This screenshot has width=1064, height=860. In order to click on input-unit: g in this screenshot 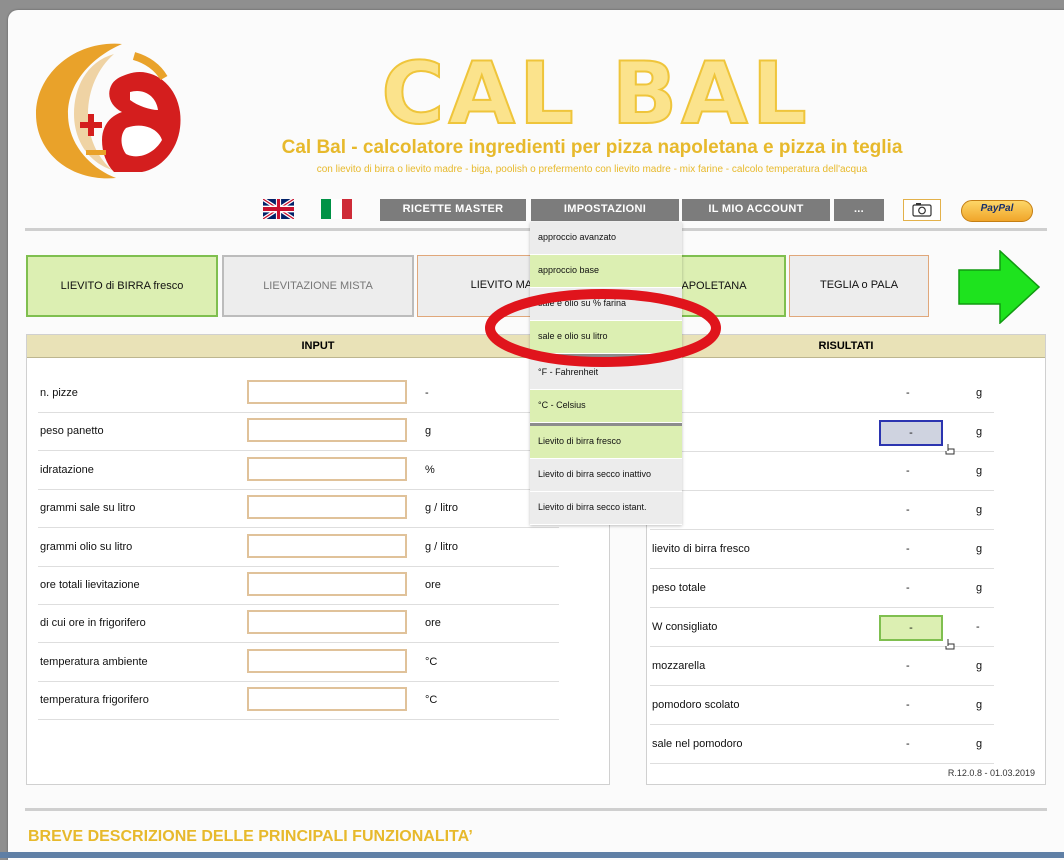, I will do `click(428, 431)`.